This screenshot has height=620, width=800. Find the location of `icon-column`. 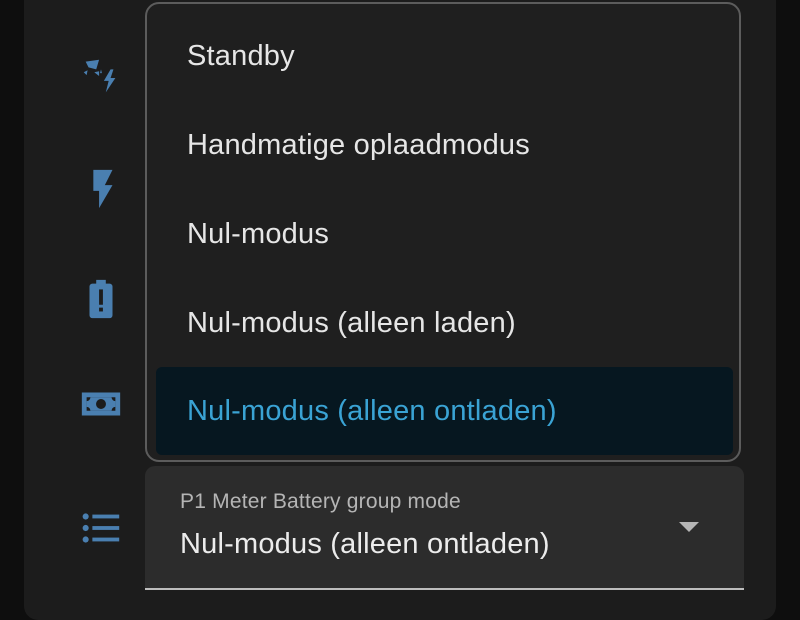

icon-column is located at coordinates (100, 302).